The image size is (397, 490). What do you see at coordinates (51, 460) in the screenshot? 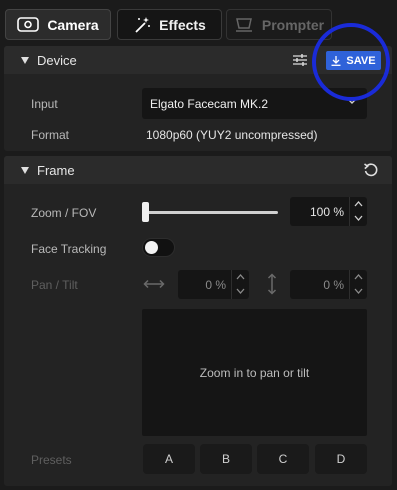
I see `presets-label: Presets` at bounding box center [51, 460].